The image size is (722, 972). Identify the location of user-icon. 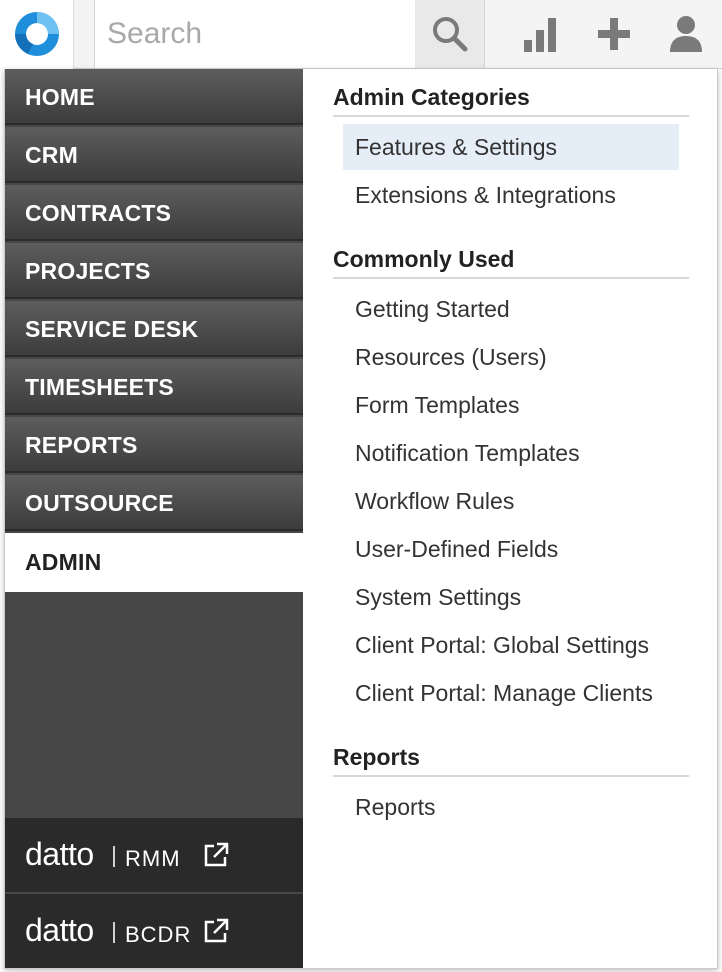
(686, 34).